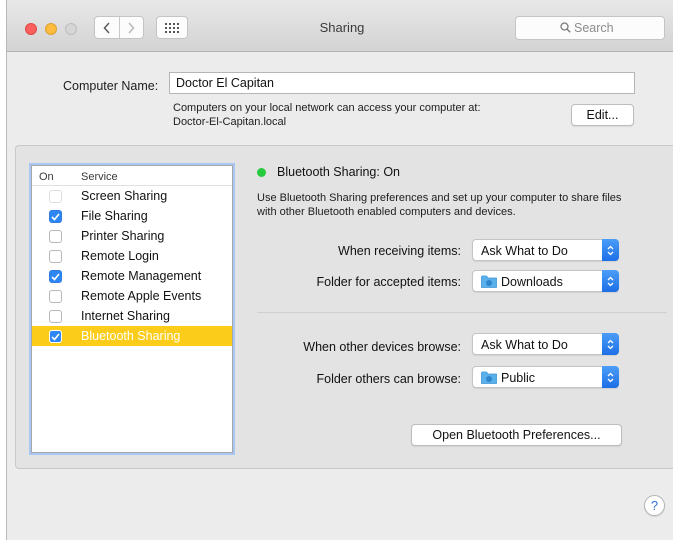 This screenshot has width=673, height=540. What do you see at coordinates (545, 377) in the screenshot?
I see `browse-folder-popup: Public` at bounding box center [545, 377].